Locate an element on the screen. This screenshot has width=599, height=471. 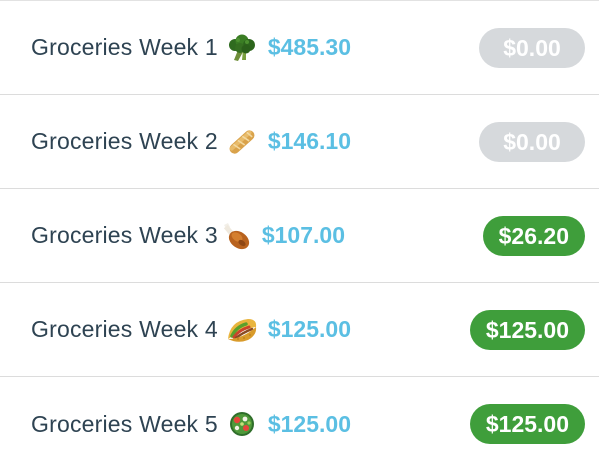
category-name: Groceries Week 5 is located at coordinates (124, 423).